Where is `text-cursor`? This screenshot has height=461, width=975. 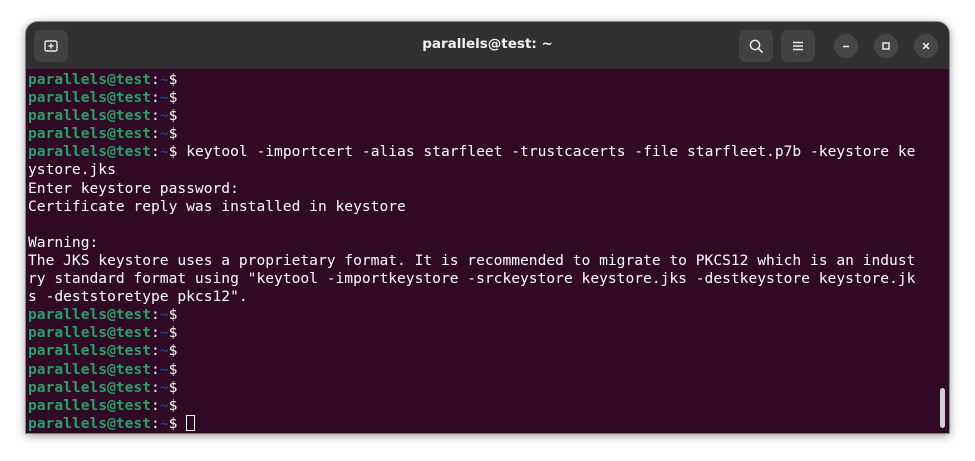 text-cursor is located at coordinates (191, 422).